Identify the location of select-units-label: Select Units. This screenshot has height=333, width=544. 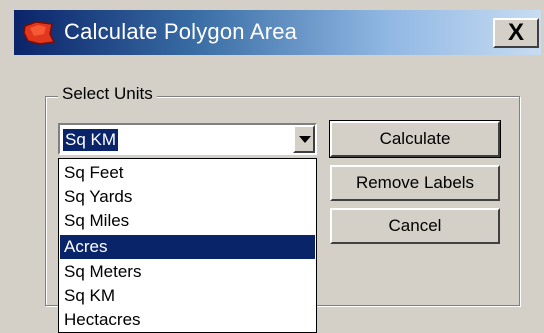
(107, 94).